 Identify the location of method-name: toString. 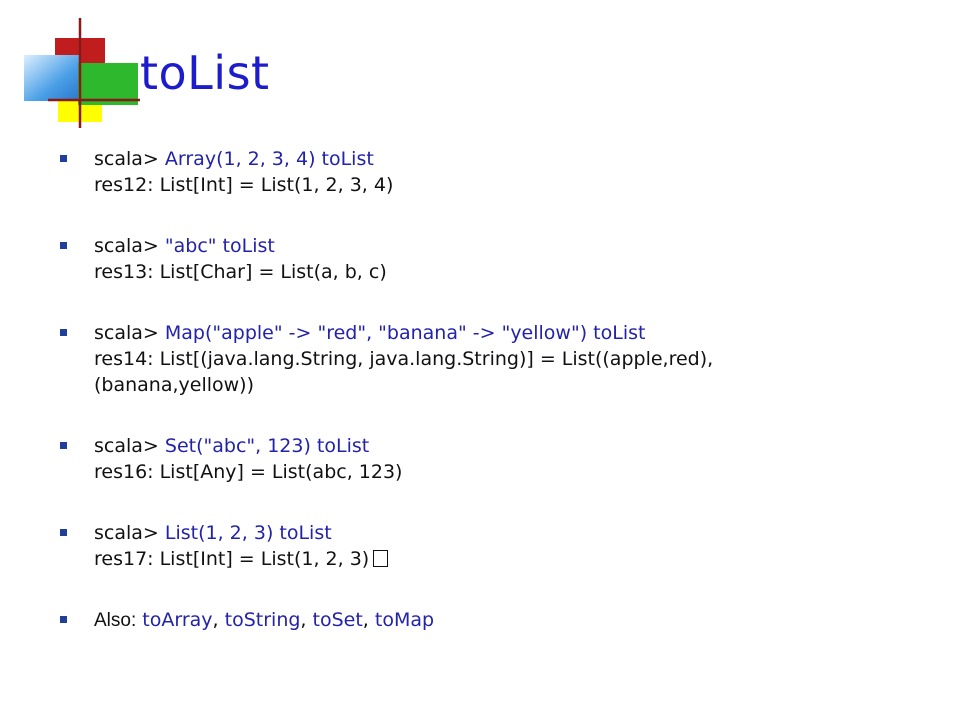
(262, 620).